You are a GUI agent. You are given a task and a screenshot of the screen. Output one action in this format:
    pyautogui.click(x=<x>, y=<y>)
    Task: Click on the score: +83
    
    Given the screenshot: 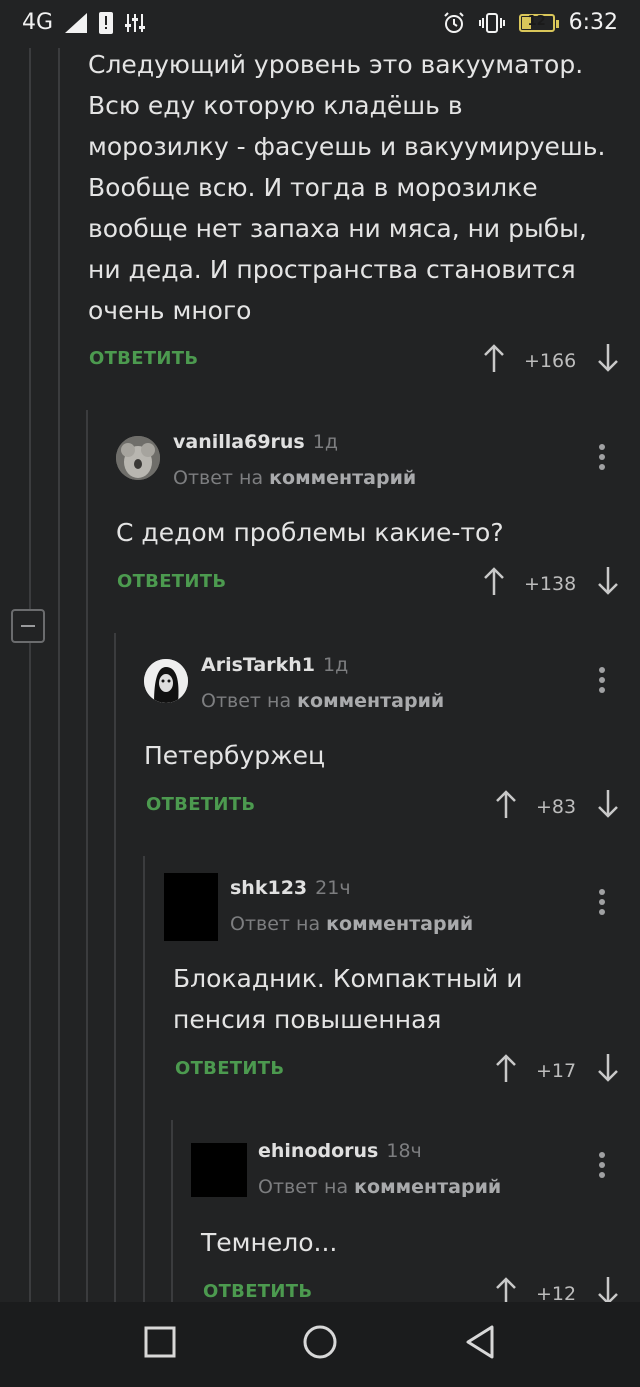 What is the action you would take?
    pyautogui.click(x=556, y=806)
    